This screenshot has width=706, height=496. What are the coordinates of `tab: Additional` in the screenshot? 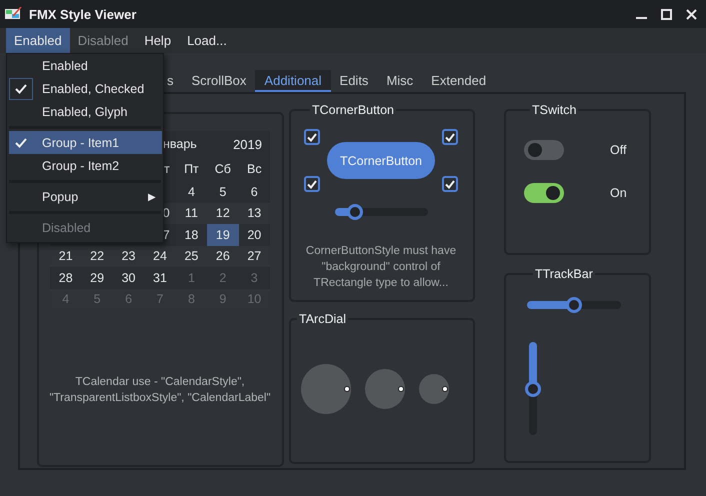 It's located at (293, 81).